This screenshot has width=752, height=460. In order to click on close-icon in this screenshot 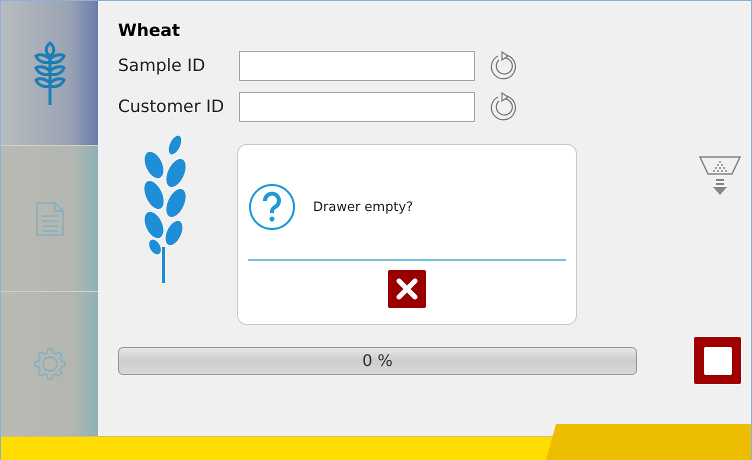, I will do `click(407, 289)`.